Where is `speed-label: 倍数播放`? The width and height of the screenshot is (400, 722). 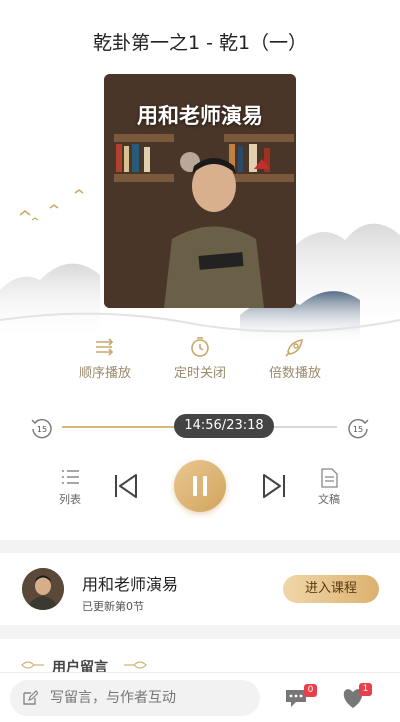
speed-label: 倍数播放 is located at coordinates (294, 373).